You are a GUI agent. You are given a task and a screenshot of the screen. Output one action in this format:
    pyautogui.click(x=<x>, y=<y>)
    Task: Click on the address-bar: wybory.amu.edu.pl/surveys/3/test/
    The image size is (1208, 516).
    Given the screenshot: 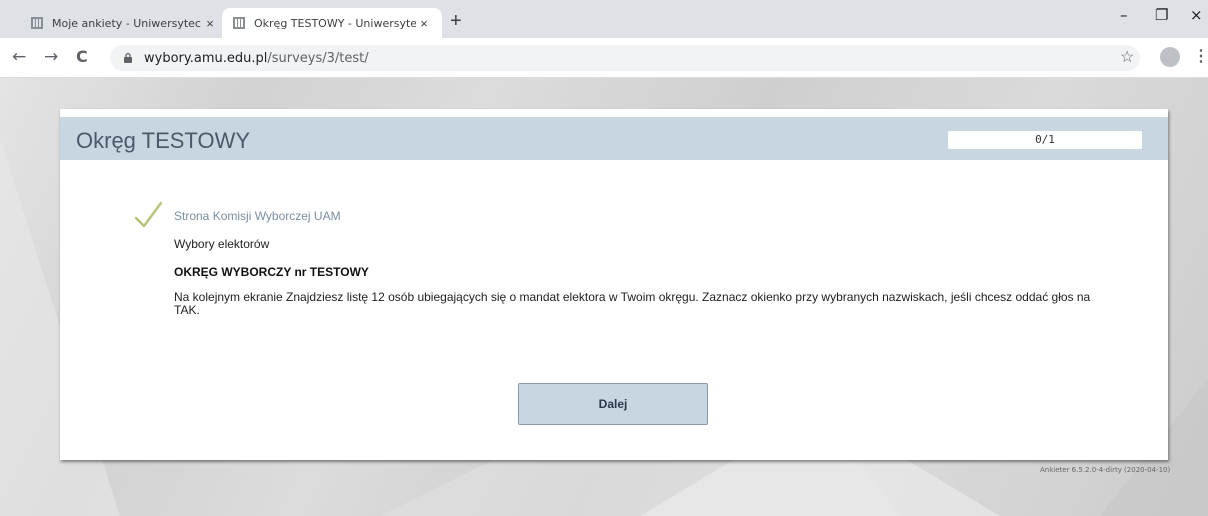 What is the action you would take?
    pyautogui.click(x=625, y=58)
    